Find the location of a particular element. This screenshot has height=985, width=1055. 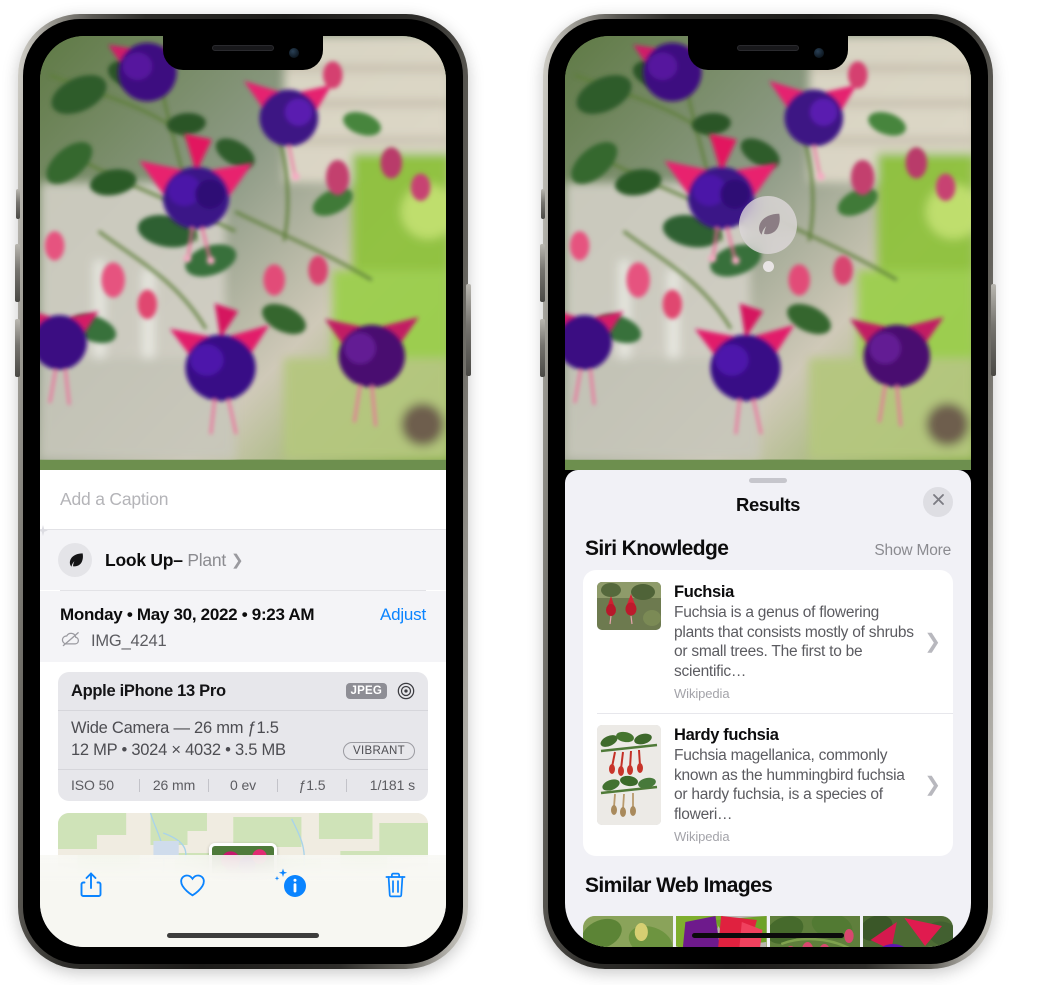

lens-info: Wide Camera — 26 mm ƒ1.5 is located at coordinates (175, 728).